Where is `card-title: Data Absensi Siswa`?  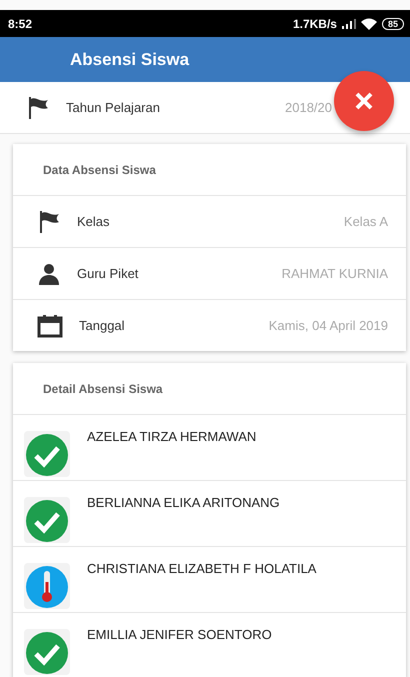 card-title: Data Absensi Siswa is located at coordinates (99, 169).